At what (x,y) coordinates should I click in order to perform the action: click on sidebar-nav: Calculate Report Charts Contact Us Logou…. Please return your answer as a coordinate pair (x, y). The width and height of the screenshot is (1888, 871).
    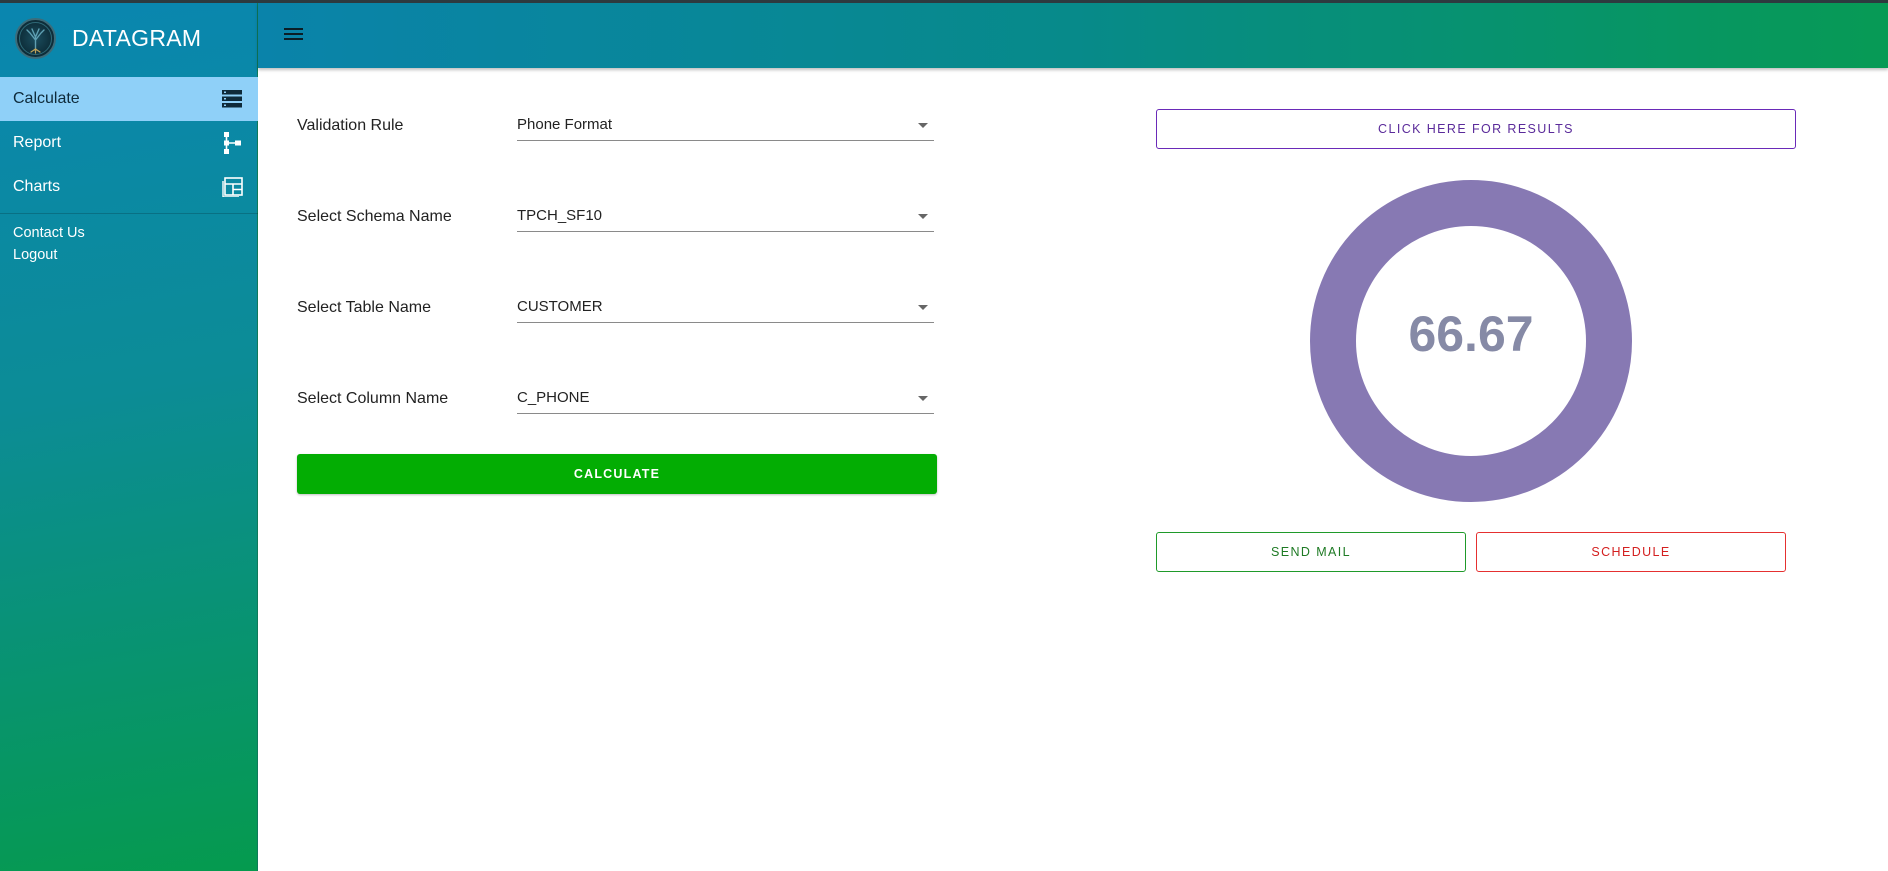
    Looking at the image, I should click on (129, 171).